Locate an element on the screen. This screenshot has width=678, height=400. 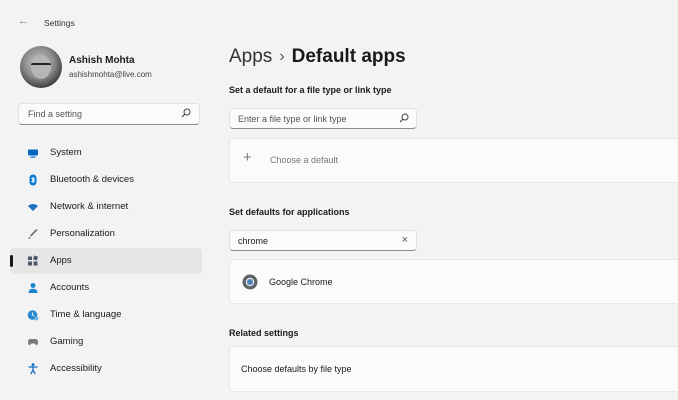
monitor-icon is located at coordinates (33, 153).